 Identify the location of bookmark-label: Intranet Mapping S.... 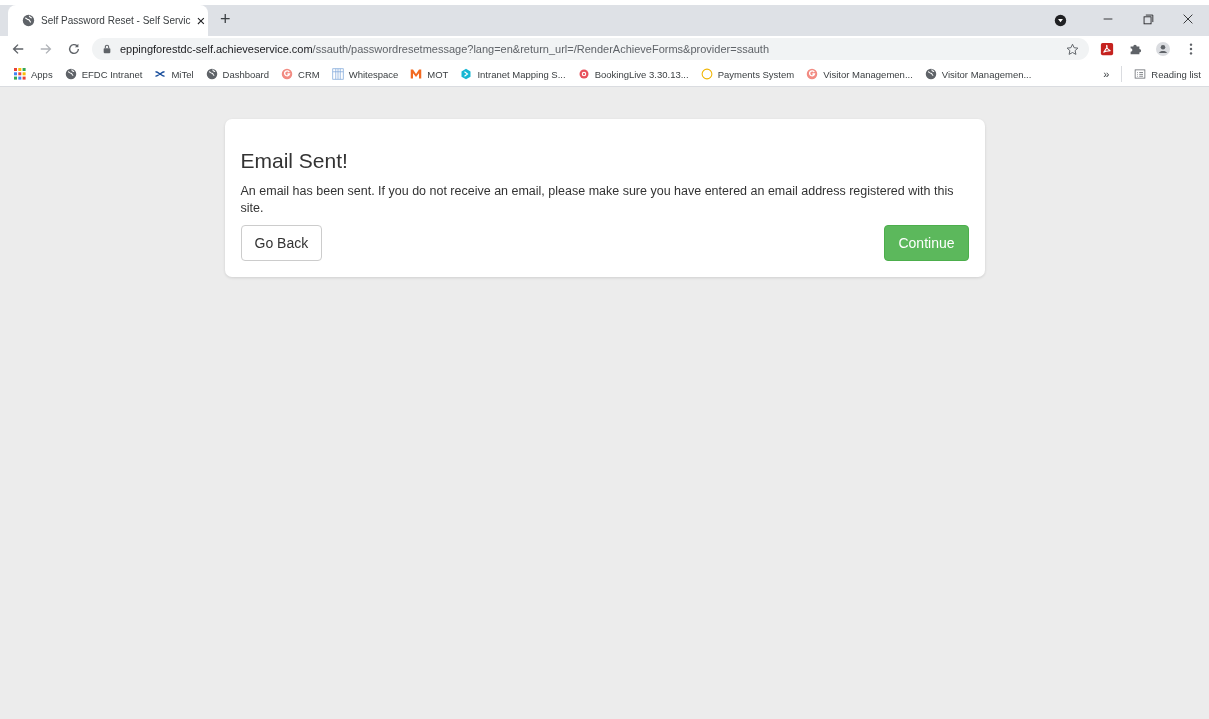
(521, 74).